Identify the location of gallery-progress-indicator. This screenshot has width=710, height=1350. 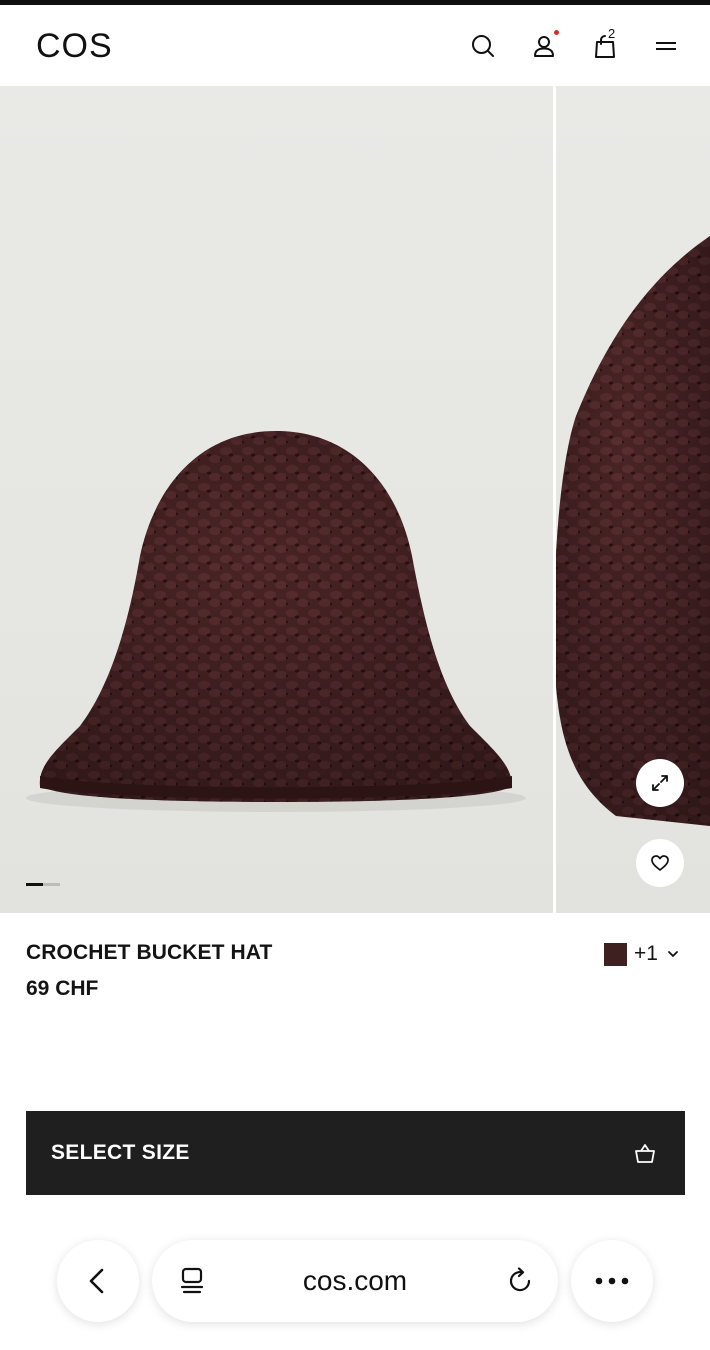
(43, 884).